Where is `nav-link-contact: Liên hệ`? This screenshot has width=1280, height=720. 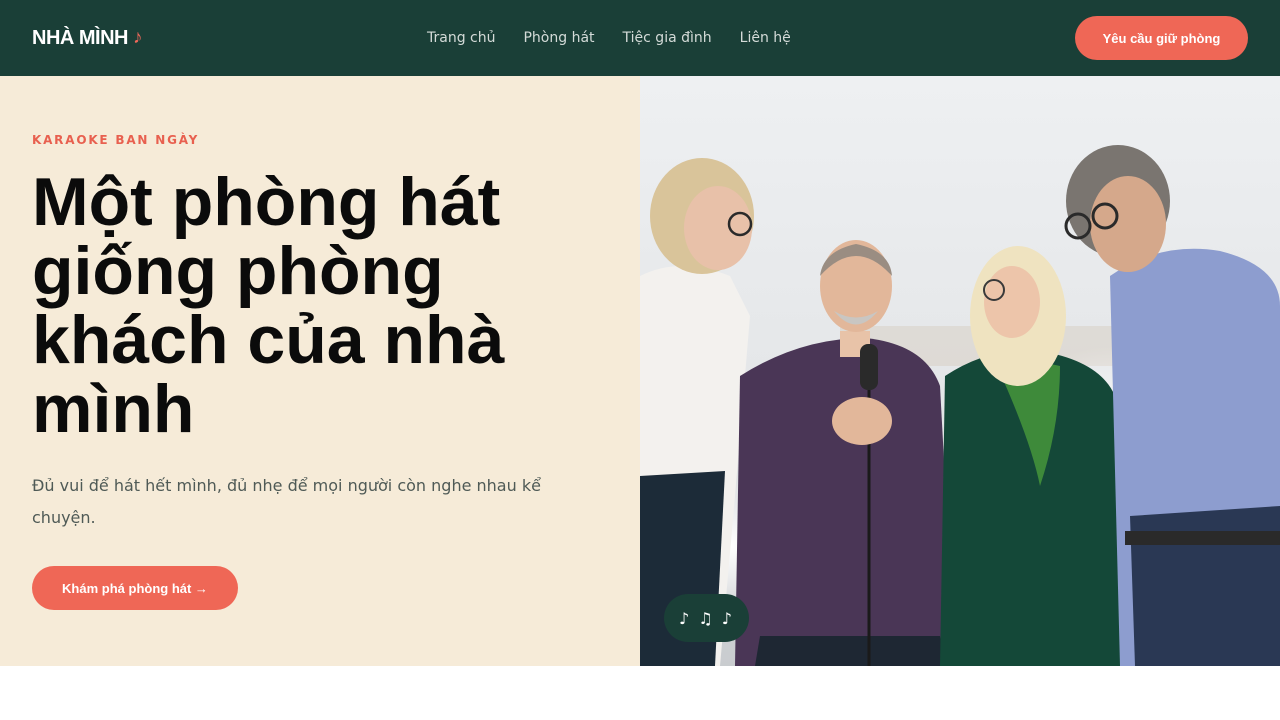 nav-link-contact: Liên hệ is located at coordinates (765, 38).